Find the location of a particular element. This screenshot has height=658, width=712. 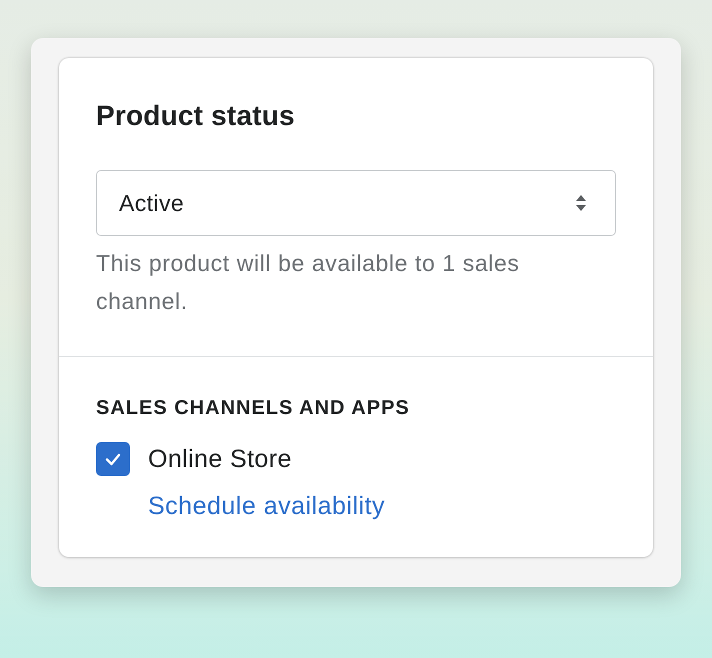

checkbox-label: Online Store is located at coordinates (220, 459).